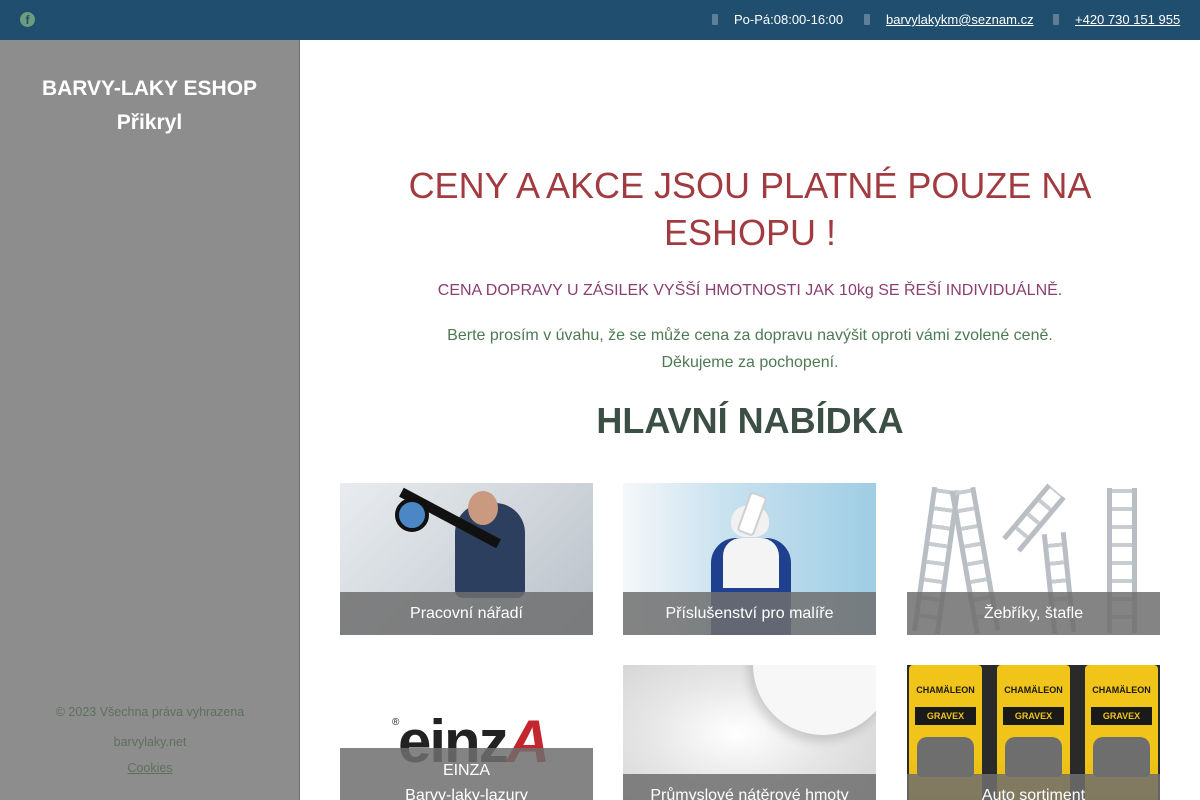  What do you see at coordinates (1127, 19) in the screenshot?
I see `phone-link: +420 730 151 955` at bounding box center [1127, 19].